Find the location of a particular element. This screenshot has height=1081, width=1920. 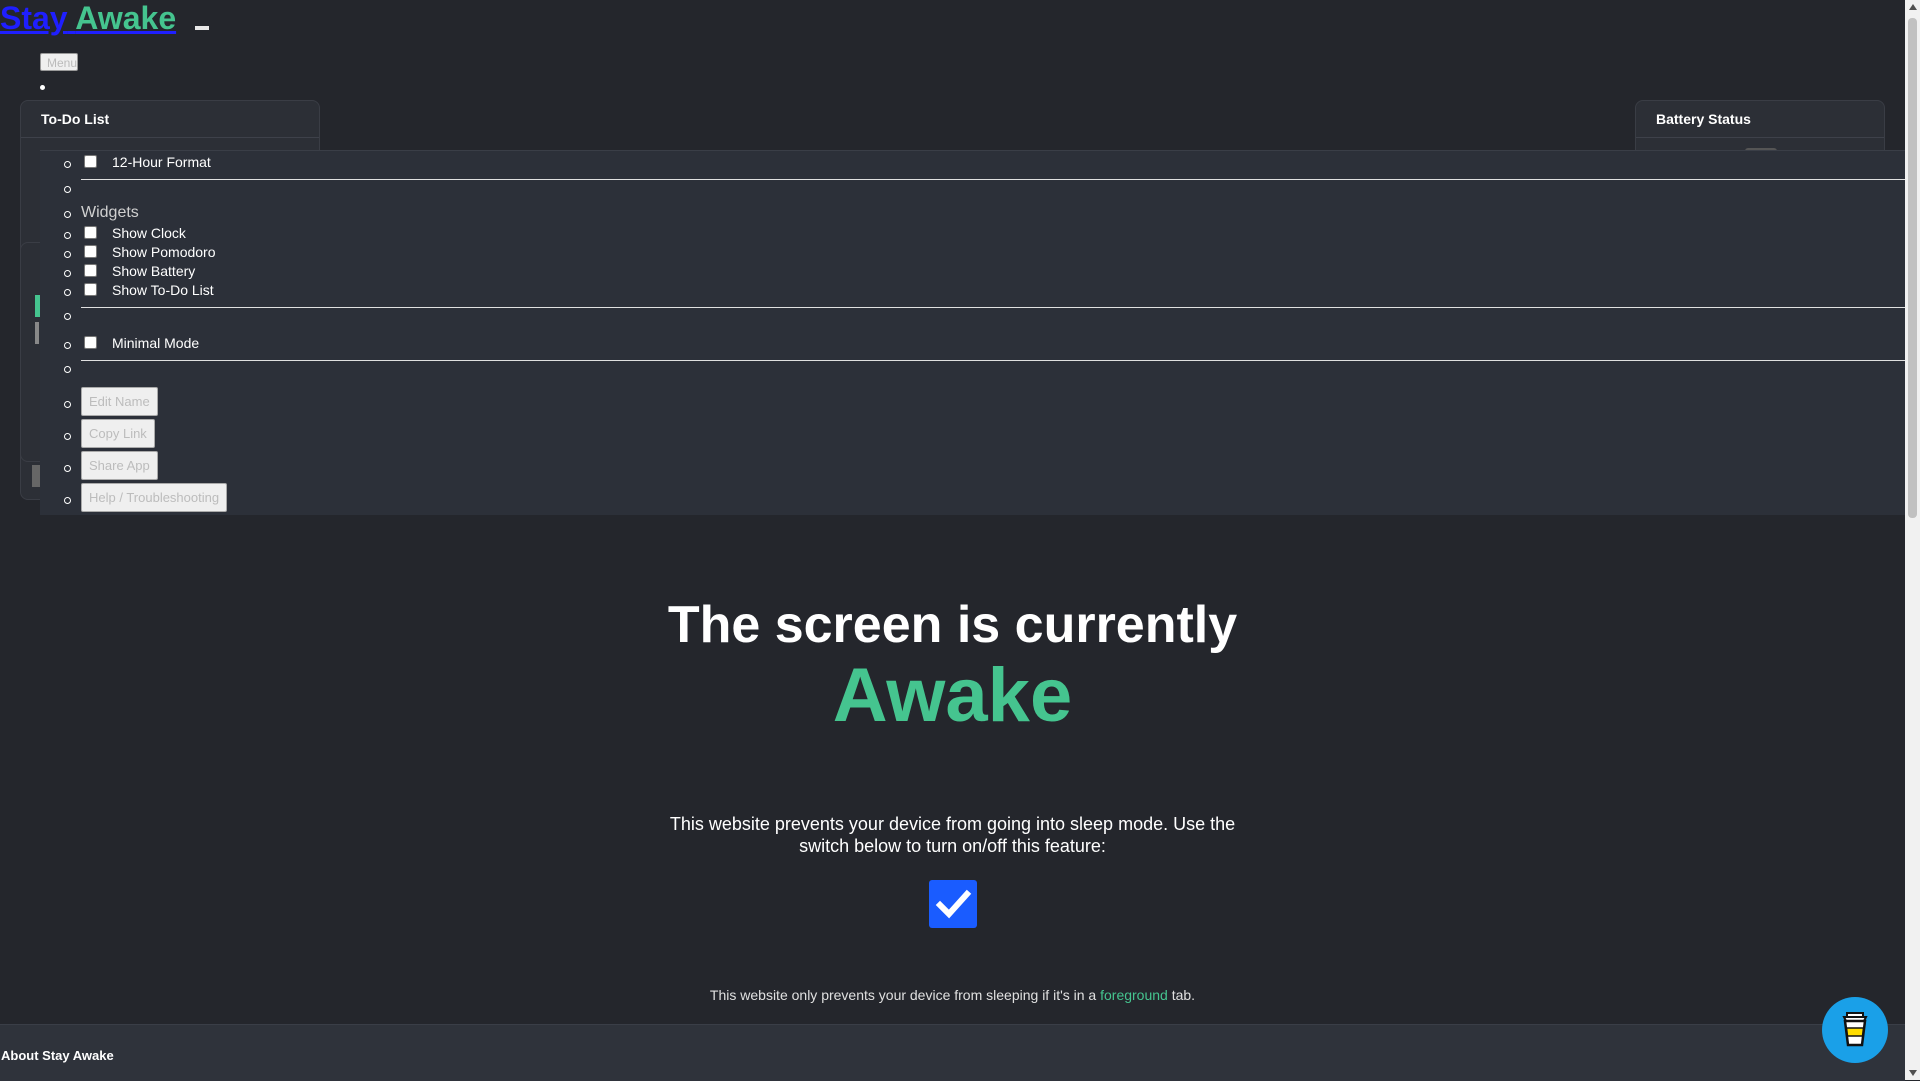

navbar-toggle-icon is located at coordinates (202, 28).